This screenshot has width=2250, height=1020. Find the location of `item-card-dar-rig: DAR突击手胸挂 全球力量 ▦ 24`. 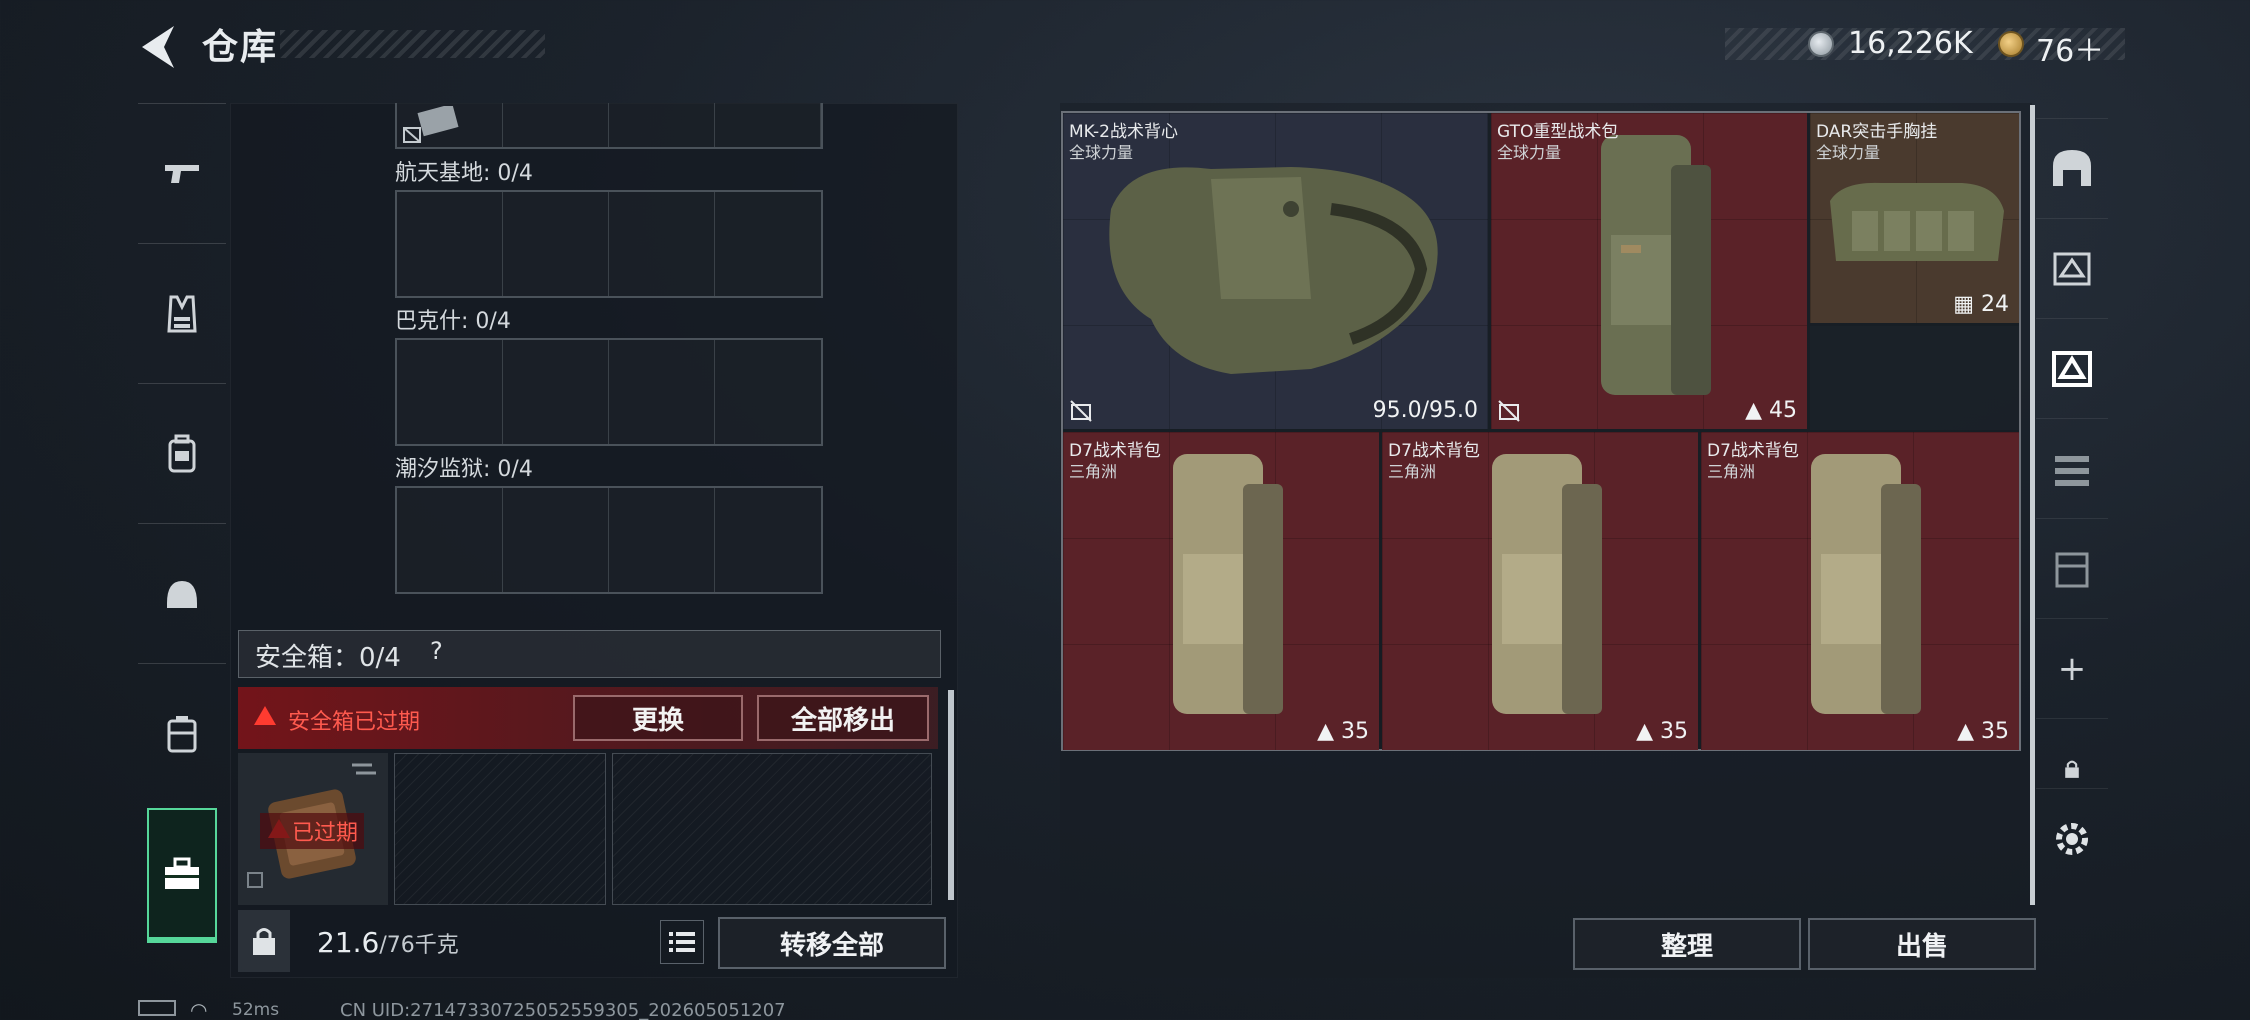

item-card-dar-rig: DAR突击手胸挂 全球力量 ▦ 24 is located at coordinates (1914, 218).